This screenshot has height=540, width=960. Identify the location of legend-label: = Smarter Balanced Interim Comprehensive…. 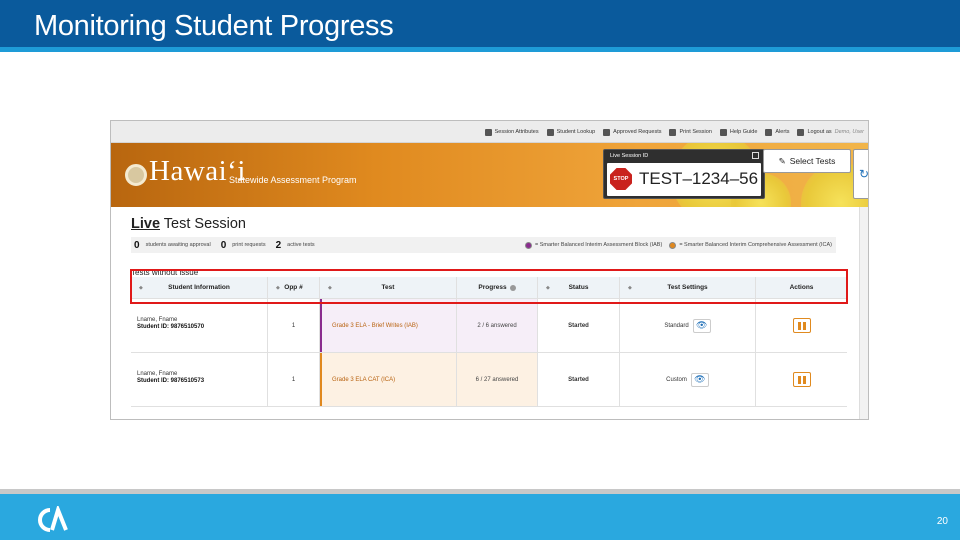
(755, 245).